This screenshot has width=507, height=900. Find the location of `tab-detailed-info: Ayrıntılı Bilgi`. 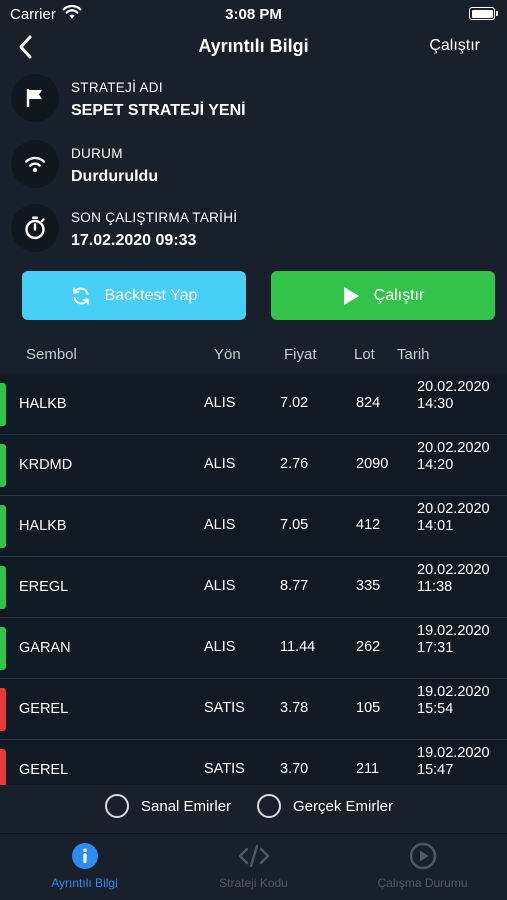

tab-detailed-info: Ayrıntılı Bilgi is located at coordinates (84, 867).